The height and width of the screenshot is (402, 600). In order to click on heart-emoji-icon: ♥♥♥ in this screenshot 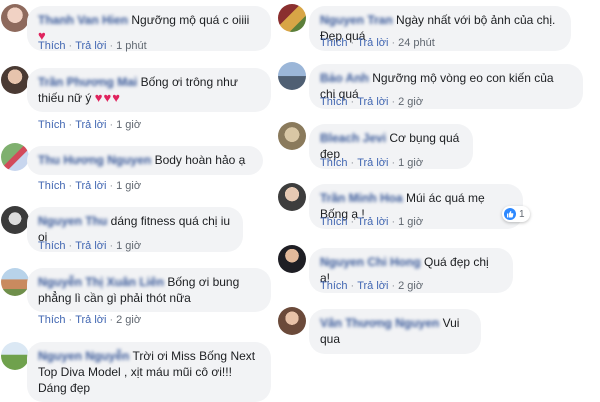, I will do `click(107, 97)`.